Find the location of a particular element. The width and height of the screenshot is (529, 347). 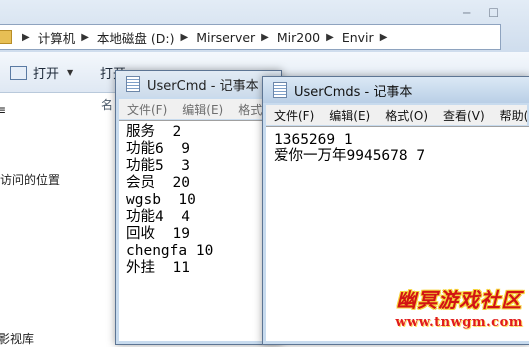

nav-item-fragment: ≡ is located at coordinates (3, 110).